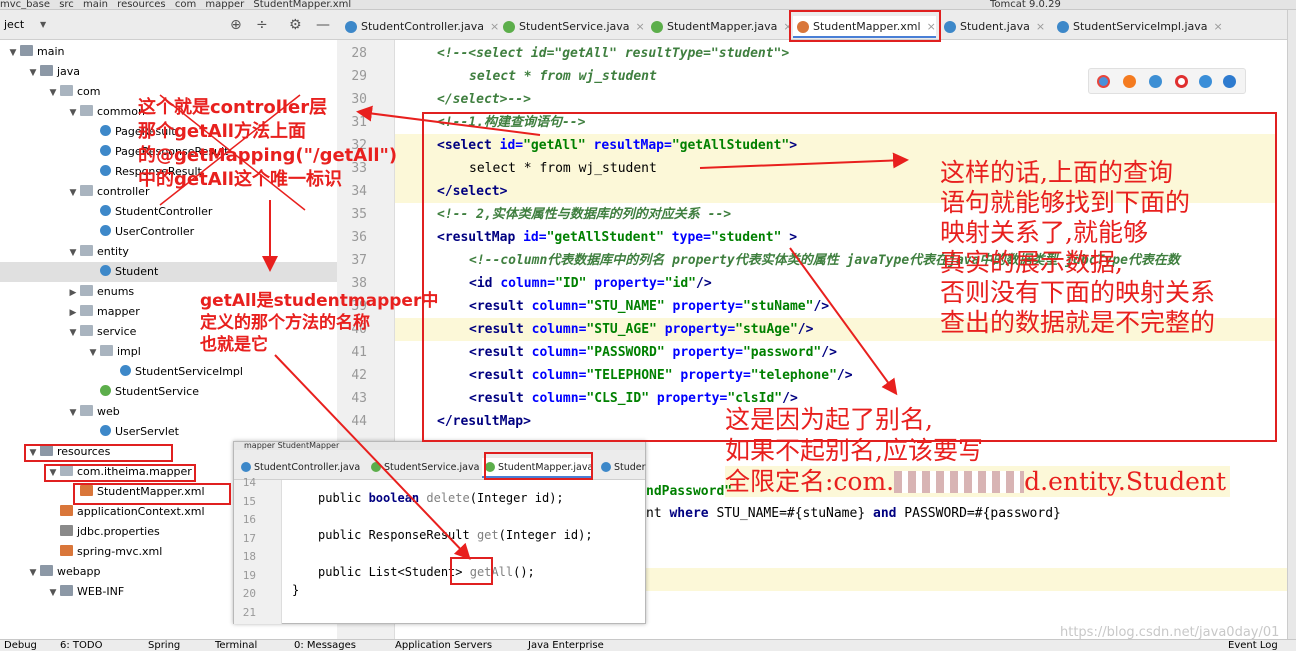 This screenshot has width=1296, height=651. Describe the element at coordinates (829, 419) in the screenshot. I see `annotation-line: 这是因为起了别名,` at that location.